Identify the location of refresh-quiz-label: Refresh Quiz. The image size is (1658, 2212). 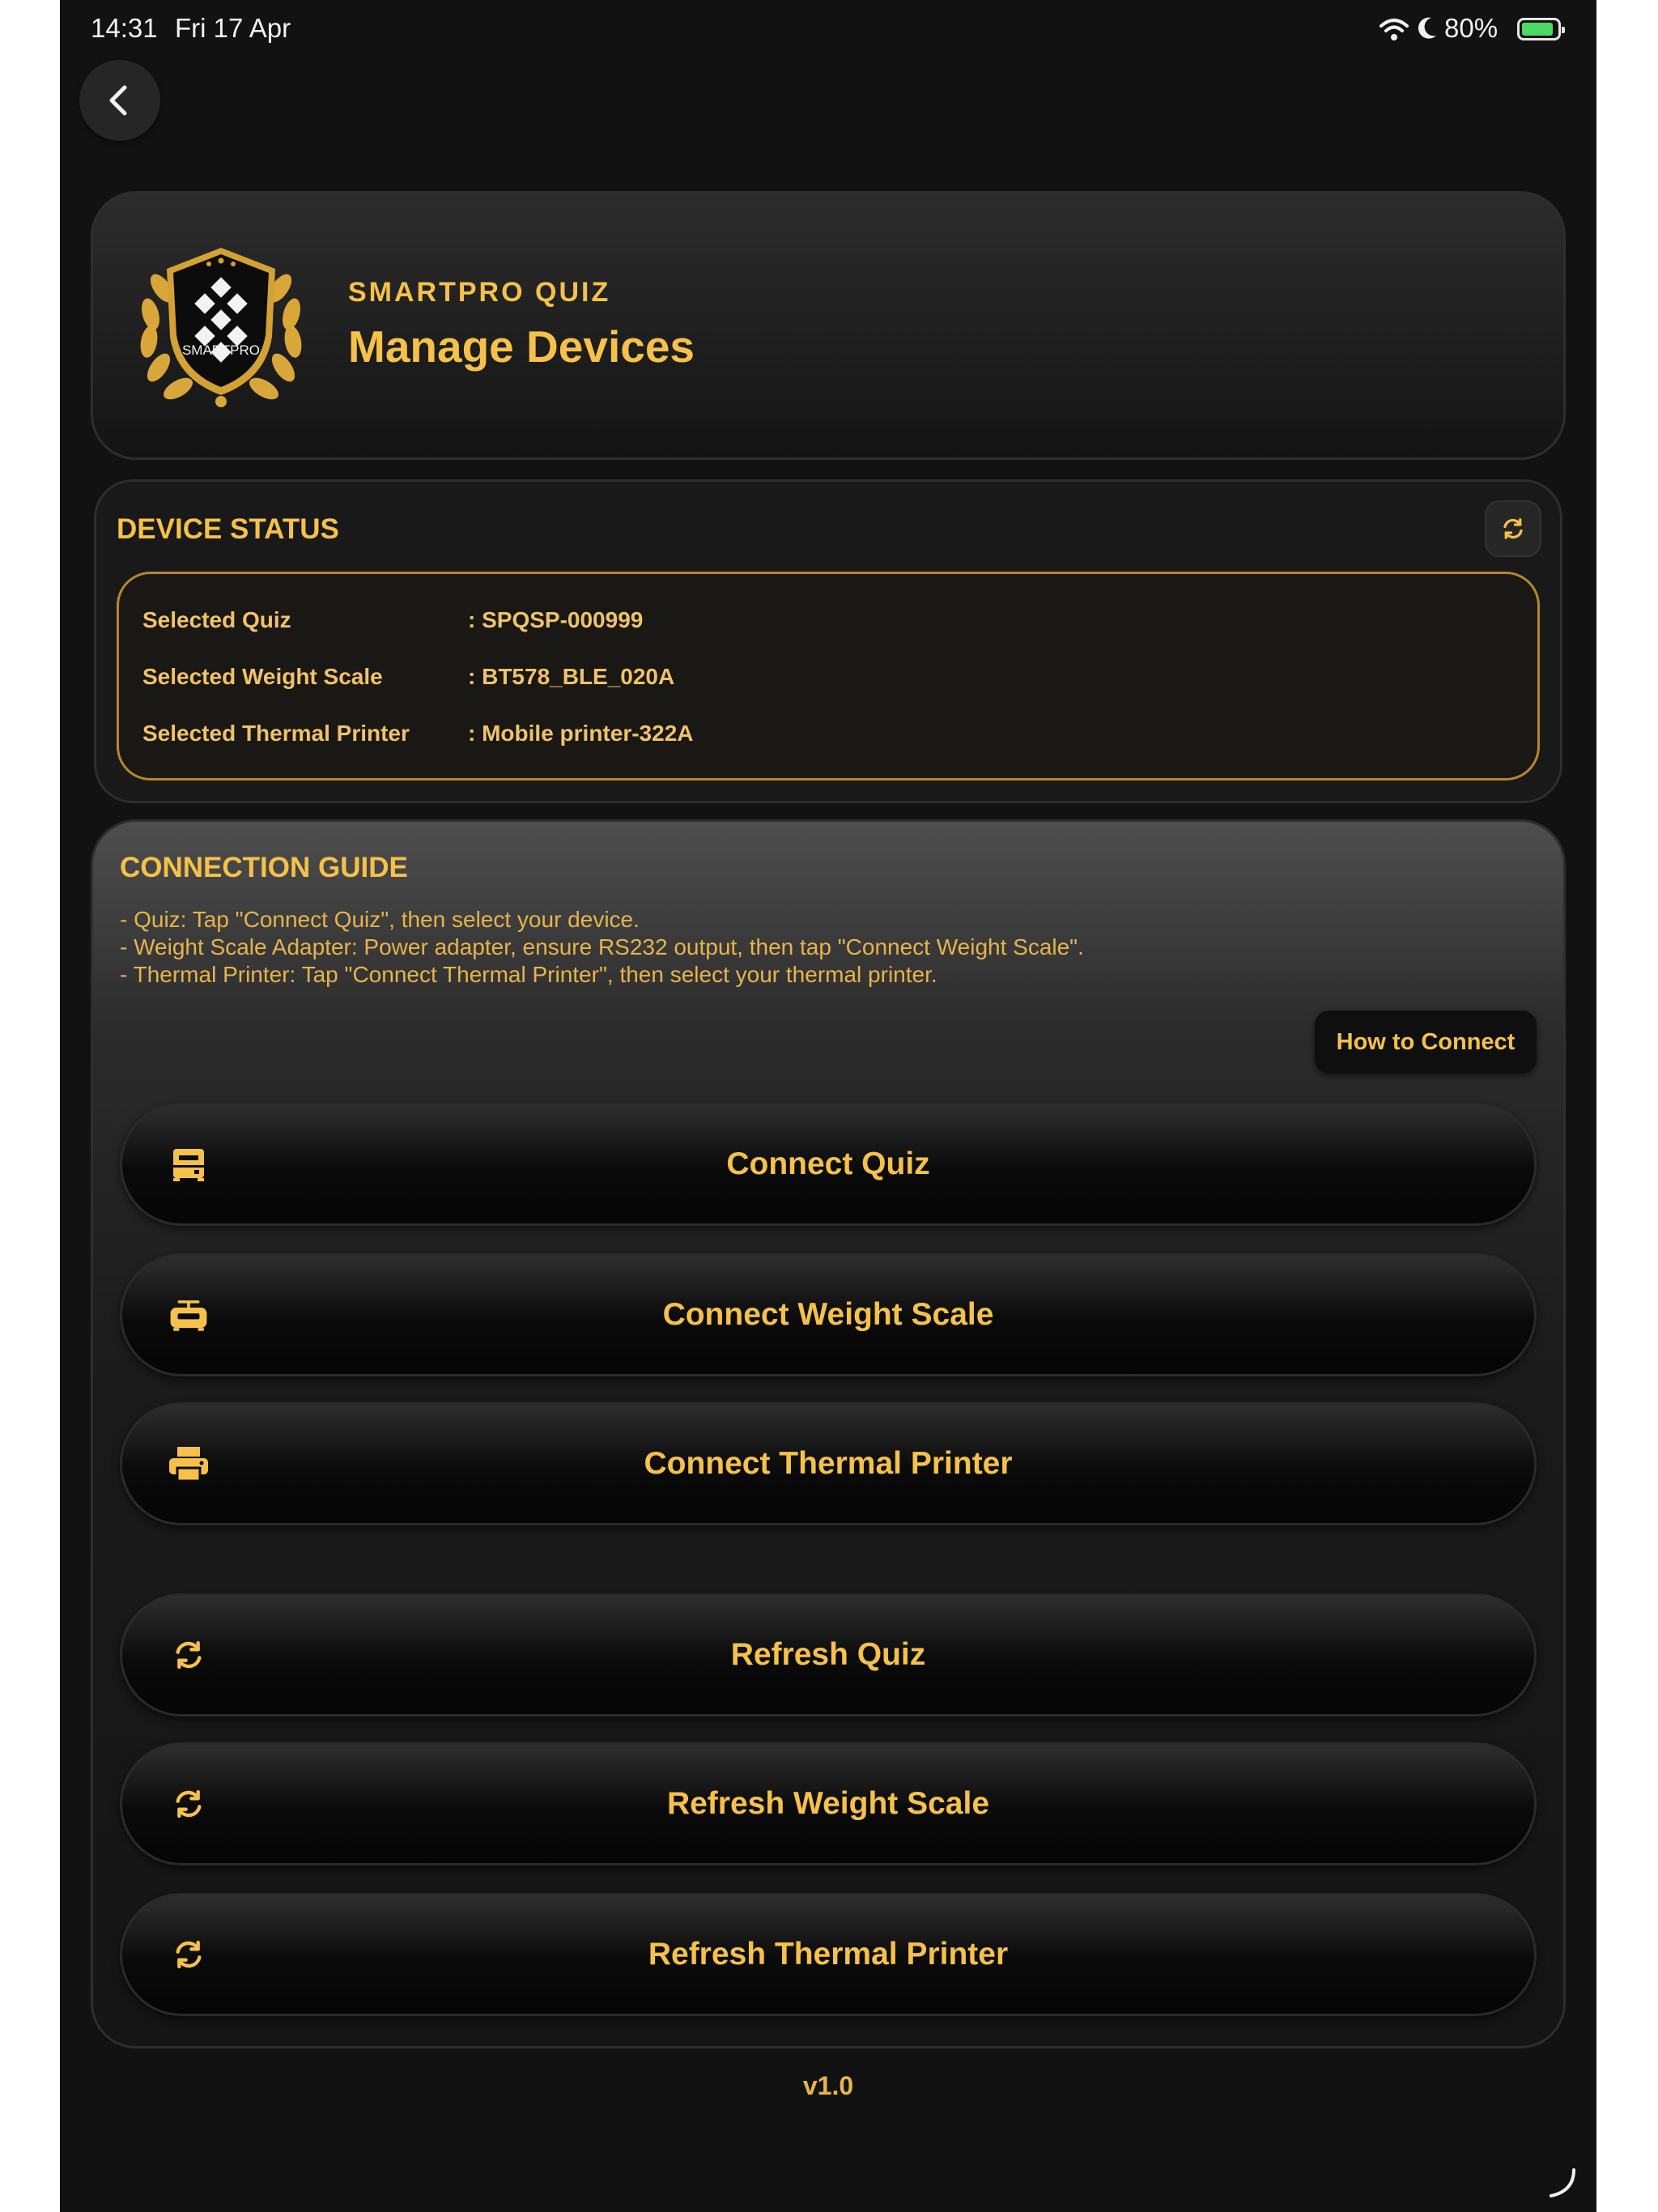
(828, 1655).